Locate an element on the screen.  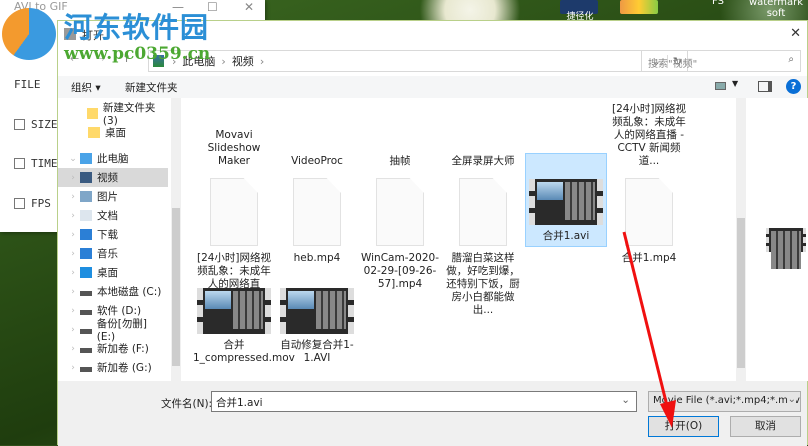
file-item: VideoProc is located at coordinates (317, 161).